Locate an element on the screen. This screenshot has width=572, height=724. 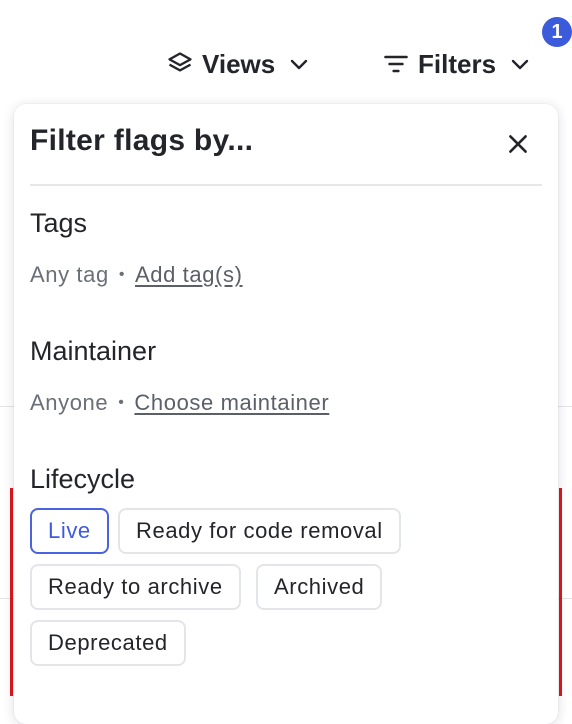
lifecycle-chip-archived: Archived is located at coordinates (319, 587).